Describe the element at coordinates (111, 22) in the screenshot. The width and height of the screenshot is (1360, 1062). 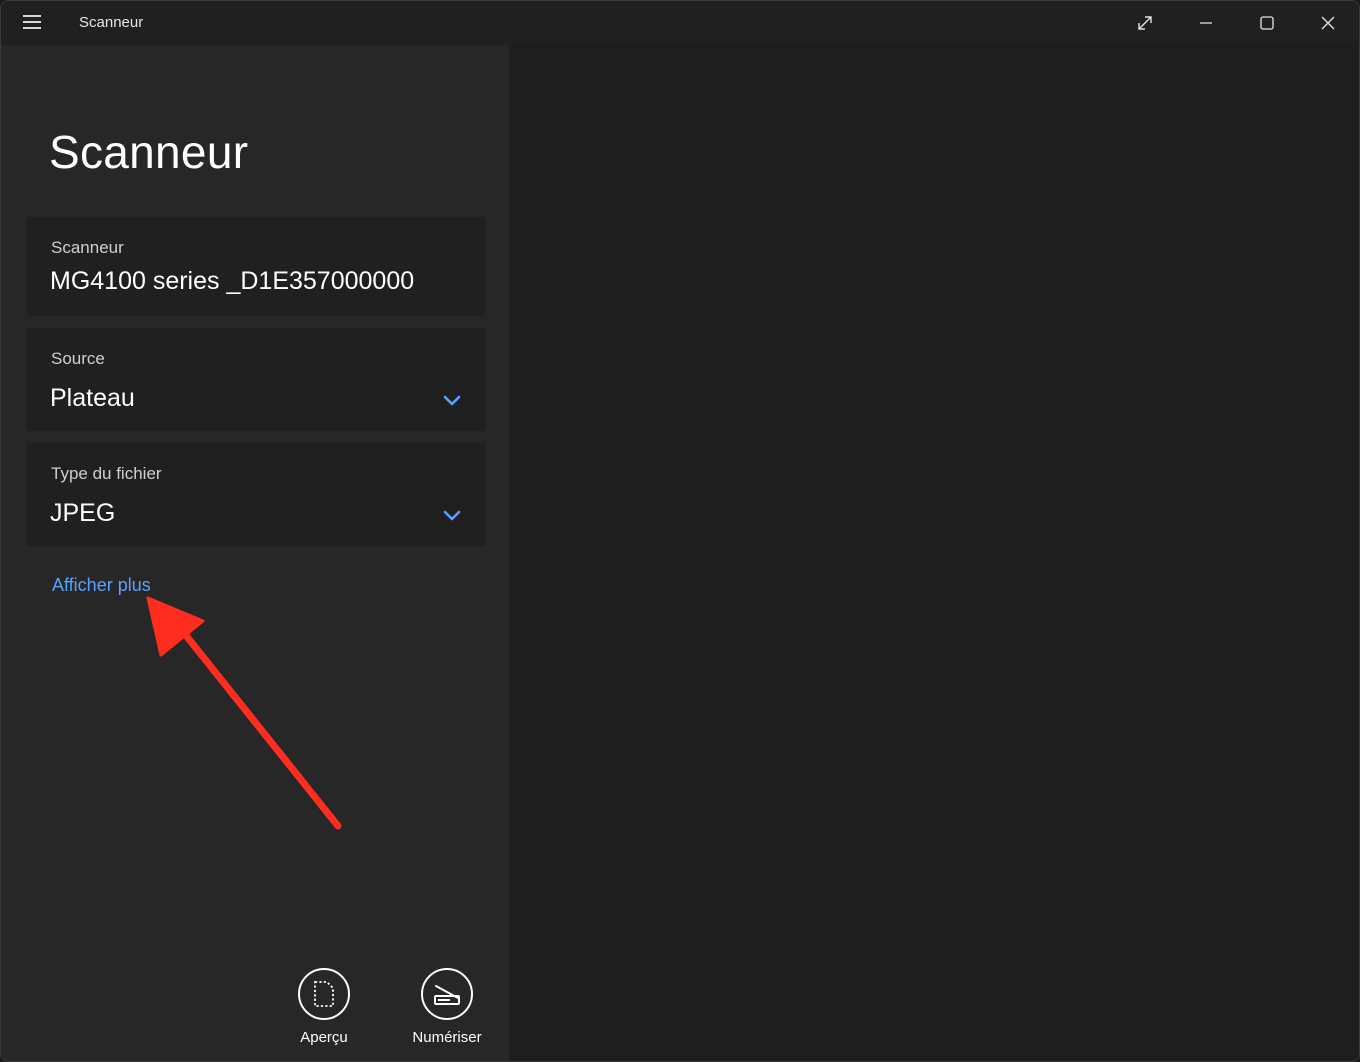
I see `window-title: Scanneur` at that location.